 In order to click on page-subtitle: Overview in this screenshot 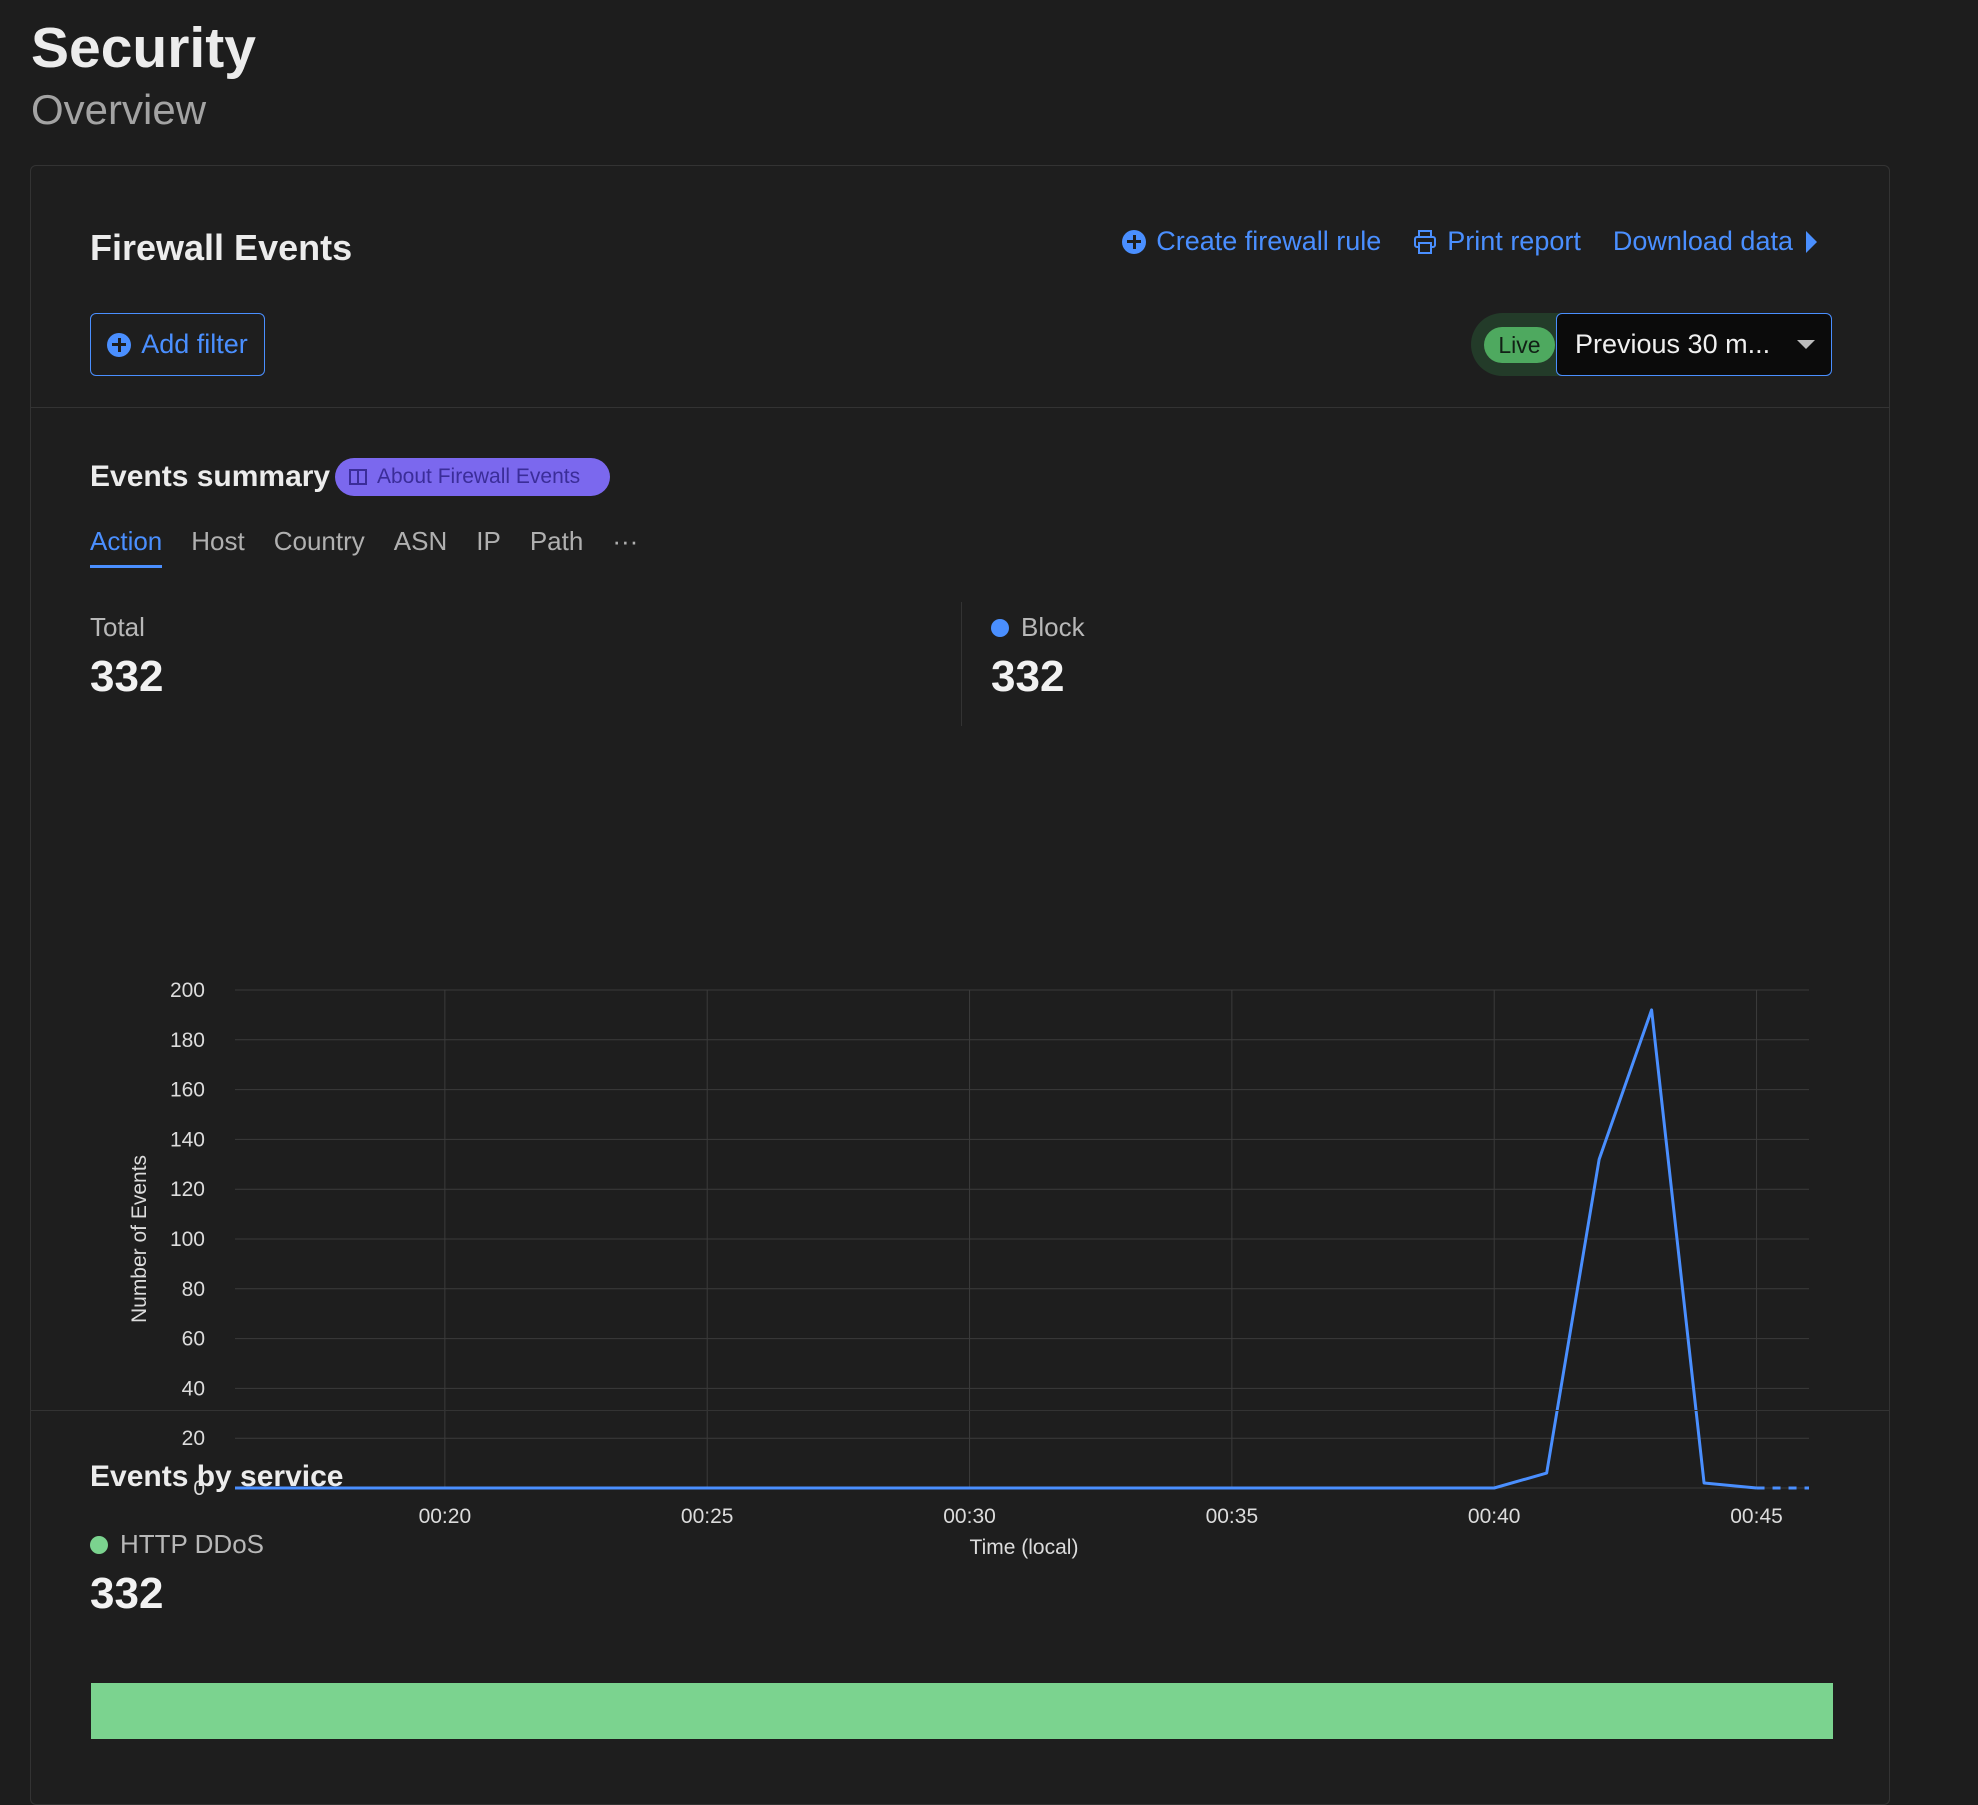, I will do `click(119, 109)`.